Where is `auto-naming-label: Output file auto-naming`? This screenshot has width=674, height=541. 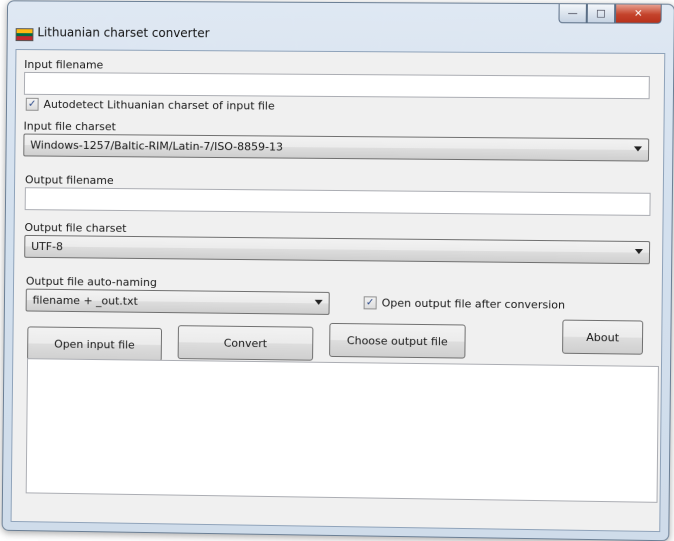
auto-naming-label: Output file auto-naming is located at coordinates (91, 282).